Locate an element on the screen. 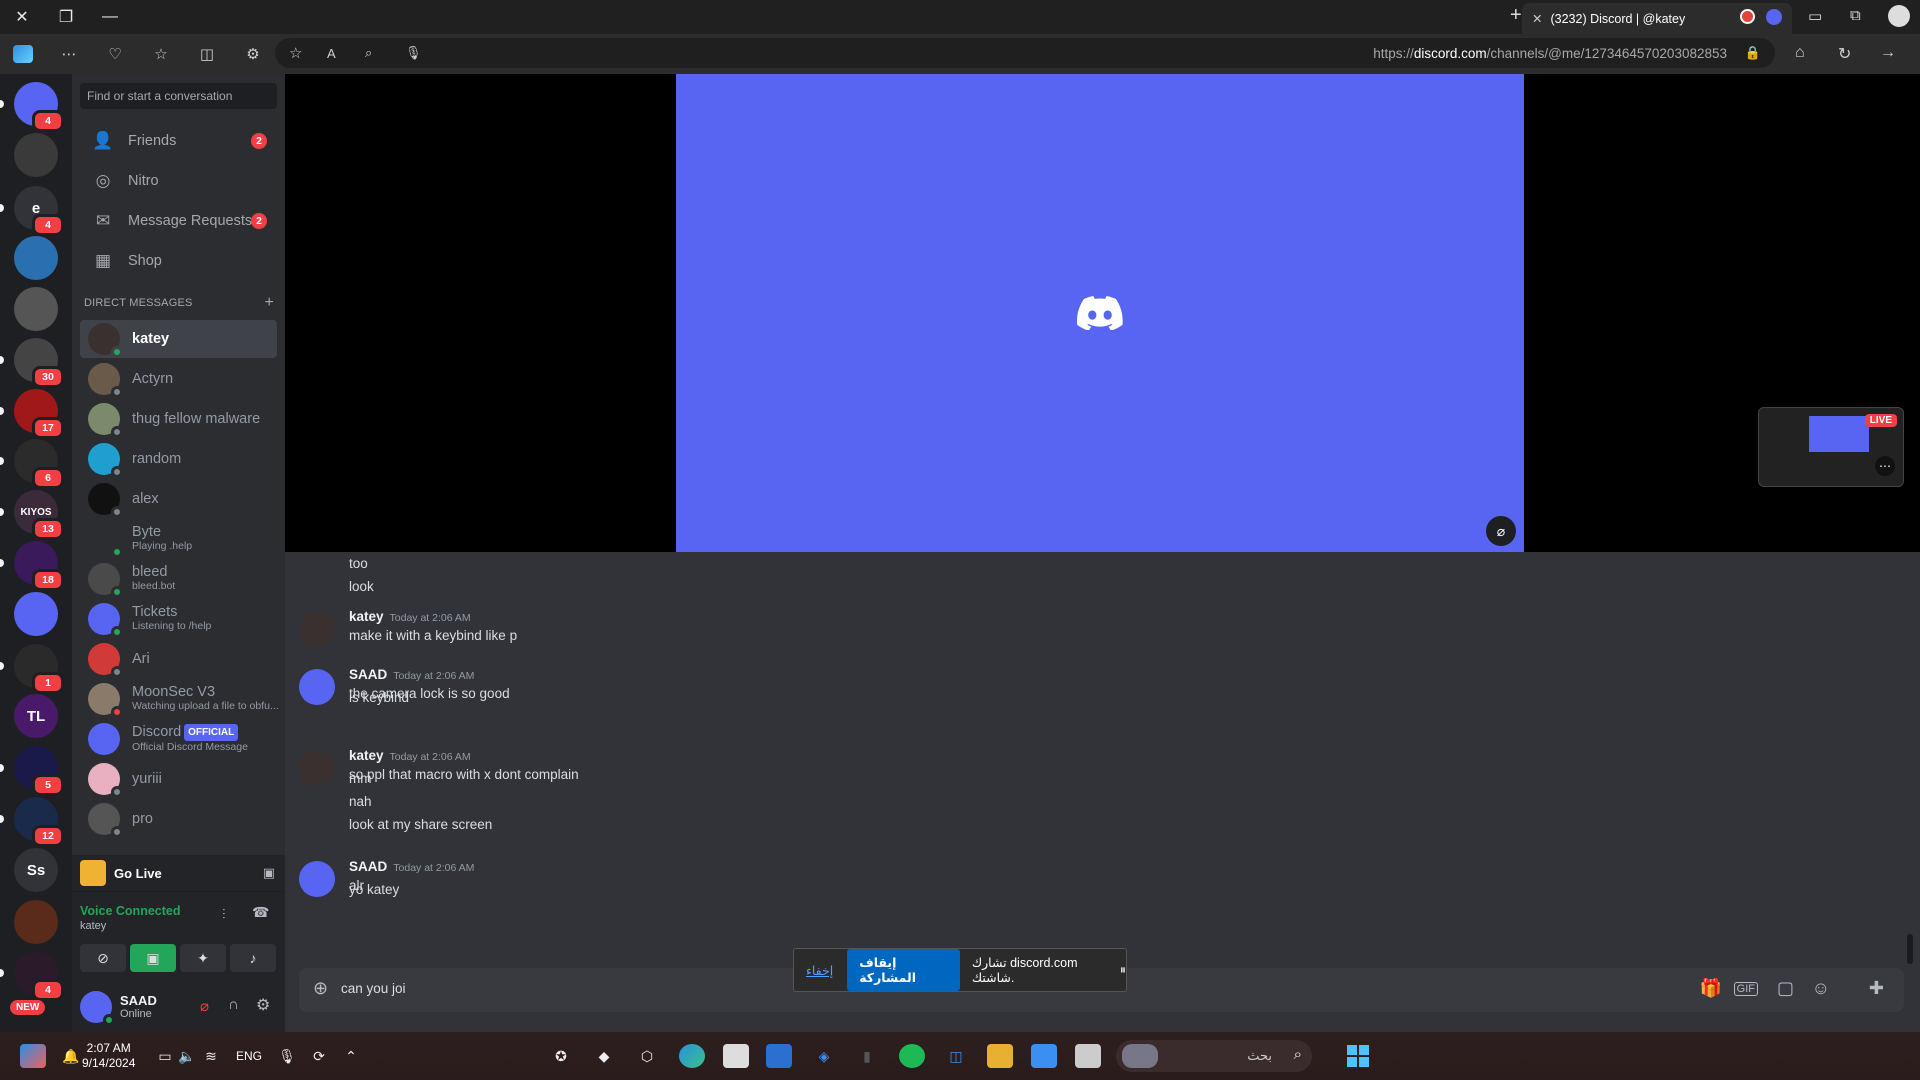  voice-connected-label: Voice Connected is located at coordinates (130, 911).